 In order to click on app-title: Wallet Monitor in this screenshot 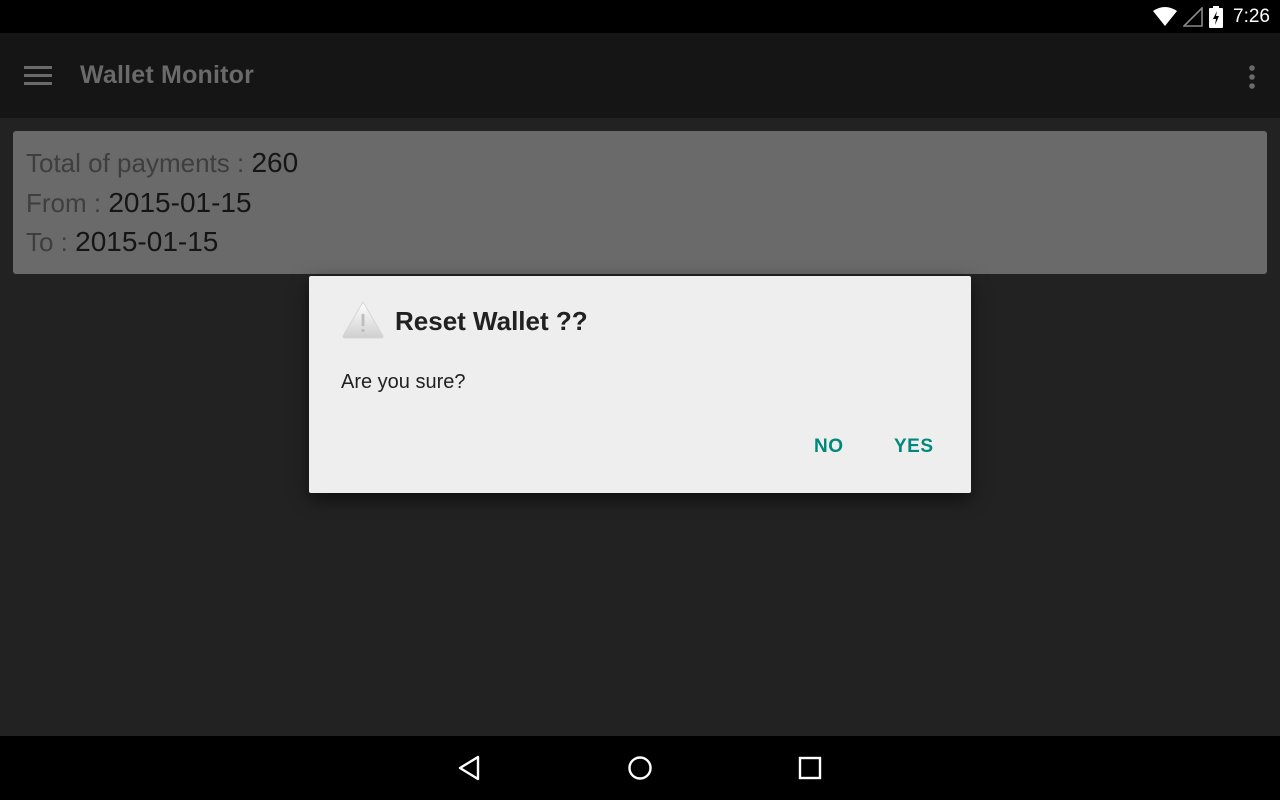, I will do `click(167, 75)`.